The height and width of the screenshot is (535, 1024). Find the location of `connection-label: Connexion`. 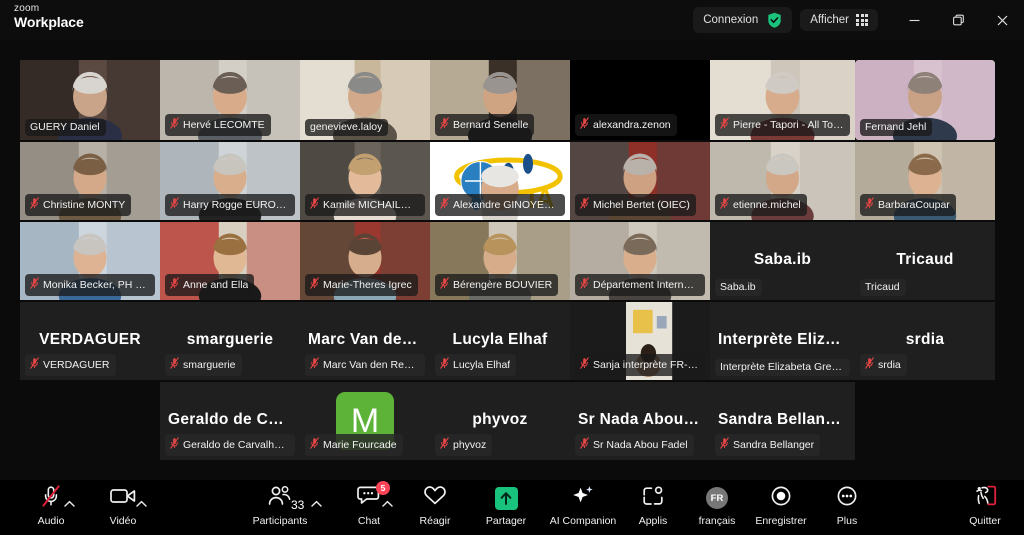

connection-label: Connexion is located at coordinates (731, 20).